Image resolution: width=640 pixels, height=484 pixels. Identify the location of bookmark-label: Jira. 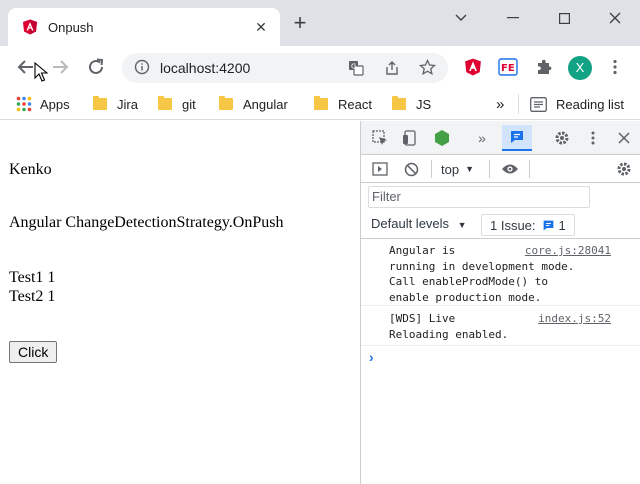
(127, 104).